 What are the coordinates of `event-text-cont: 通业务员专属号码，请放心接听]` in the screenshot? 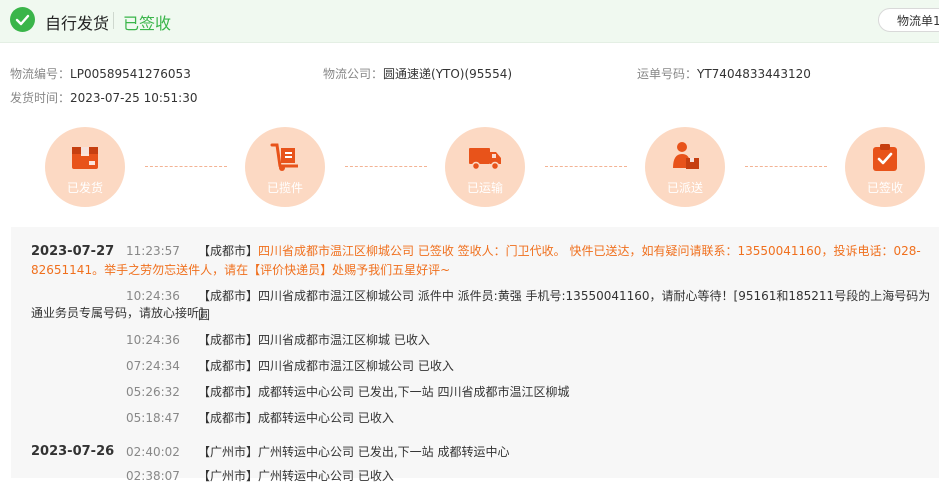 It's located at (117, 313).